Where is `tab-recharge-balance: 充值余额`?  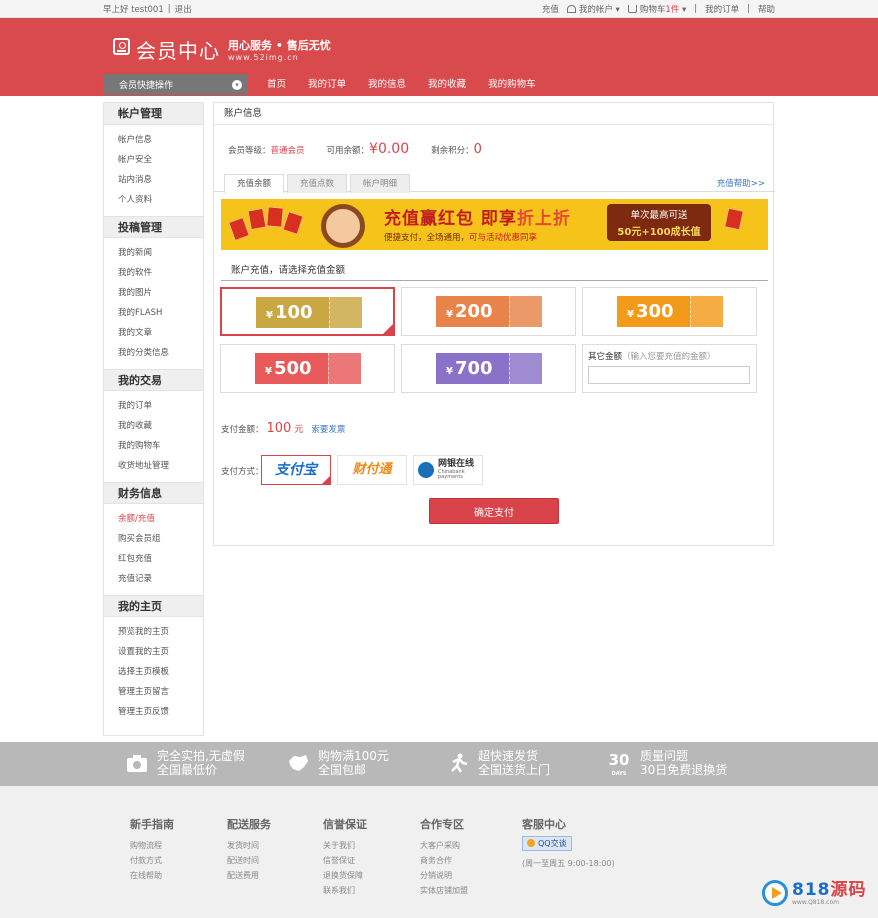 tab-recharge-balance: 充值余额 is located at coordinates (254, 183).